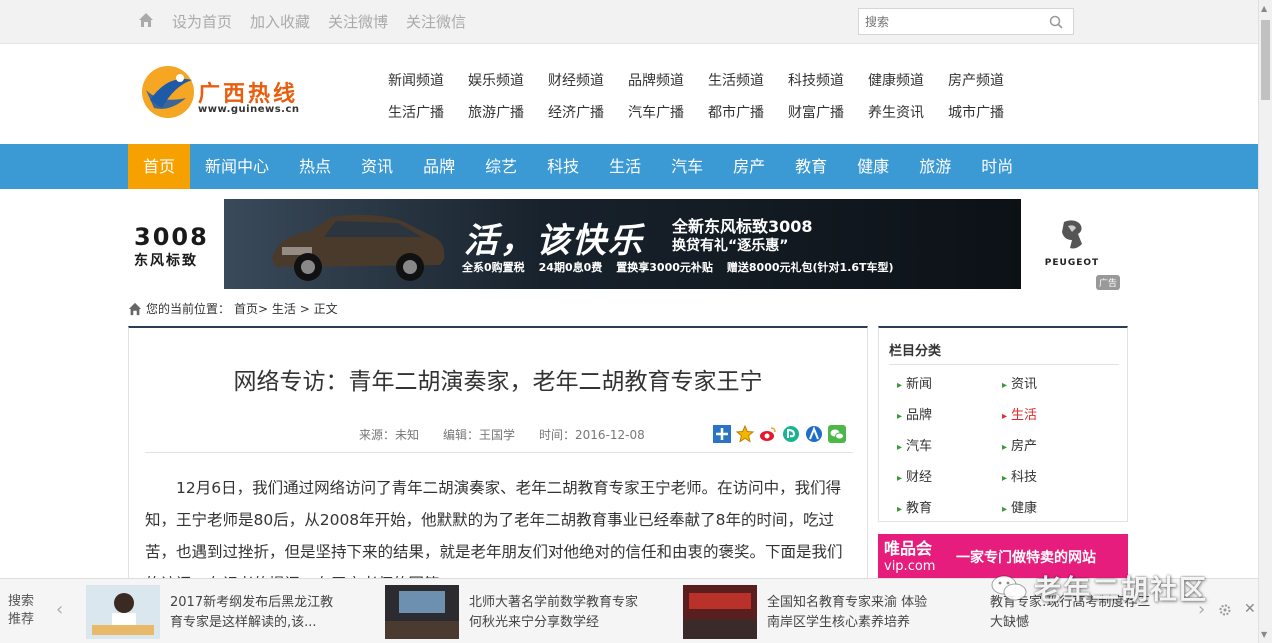 Image resolution: width=1272 pixels, height=643 pixels. What do you see at coordinates (502, 434) in the screenshot?
I see `article-meta: 来源：未知 编辑：王国学 时间：2016-12-08` at bounding box center [502, 434].